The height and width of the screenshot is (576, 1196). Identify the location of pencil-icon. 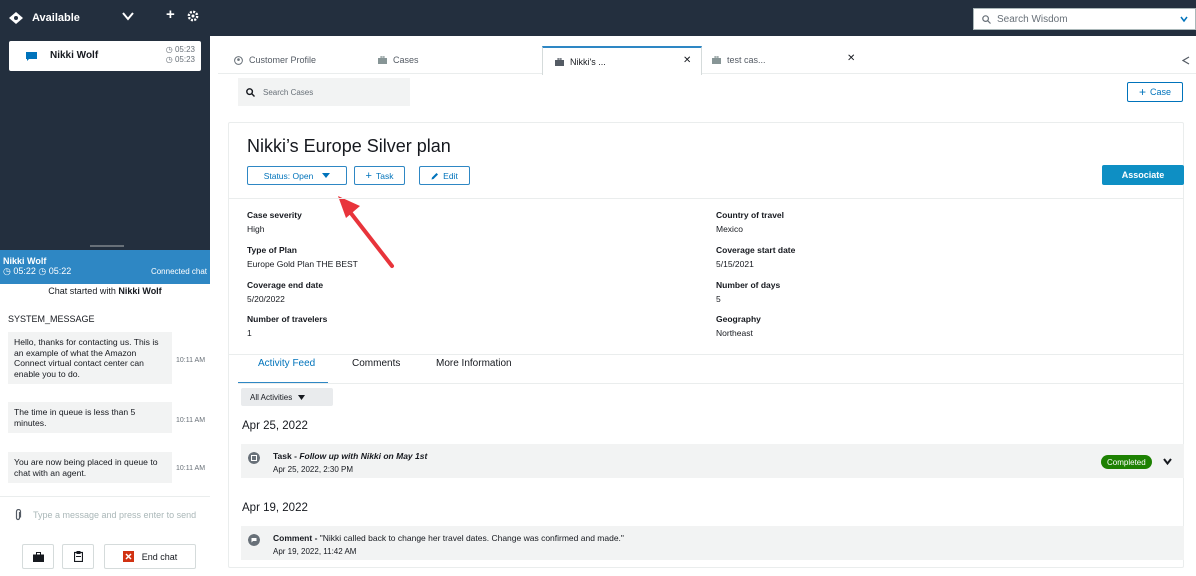
(435, 175).